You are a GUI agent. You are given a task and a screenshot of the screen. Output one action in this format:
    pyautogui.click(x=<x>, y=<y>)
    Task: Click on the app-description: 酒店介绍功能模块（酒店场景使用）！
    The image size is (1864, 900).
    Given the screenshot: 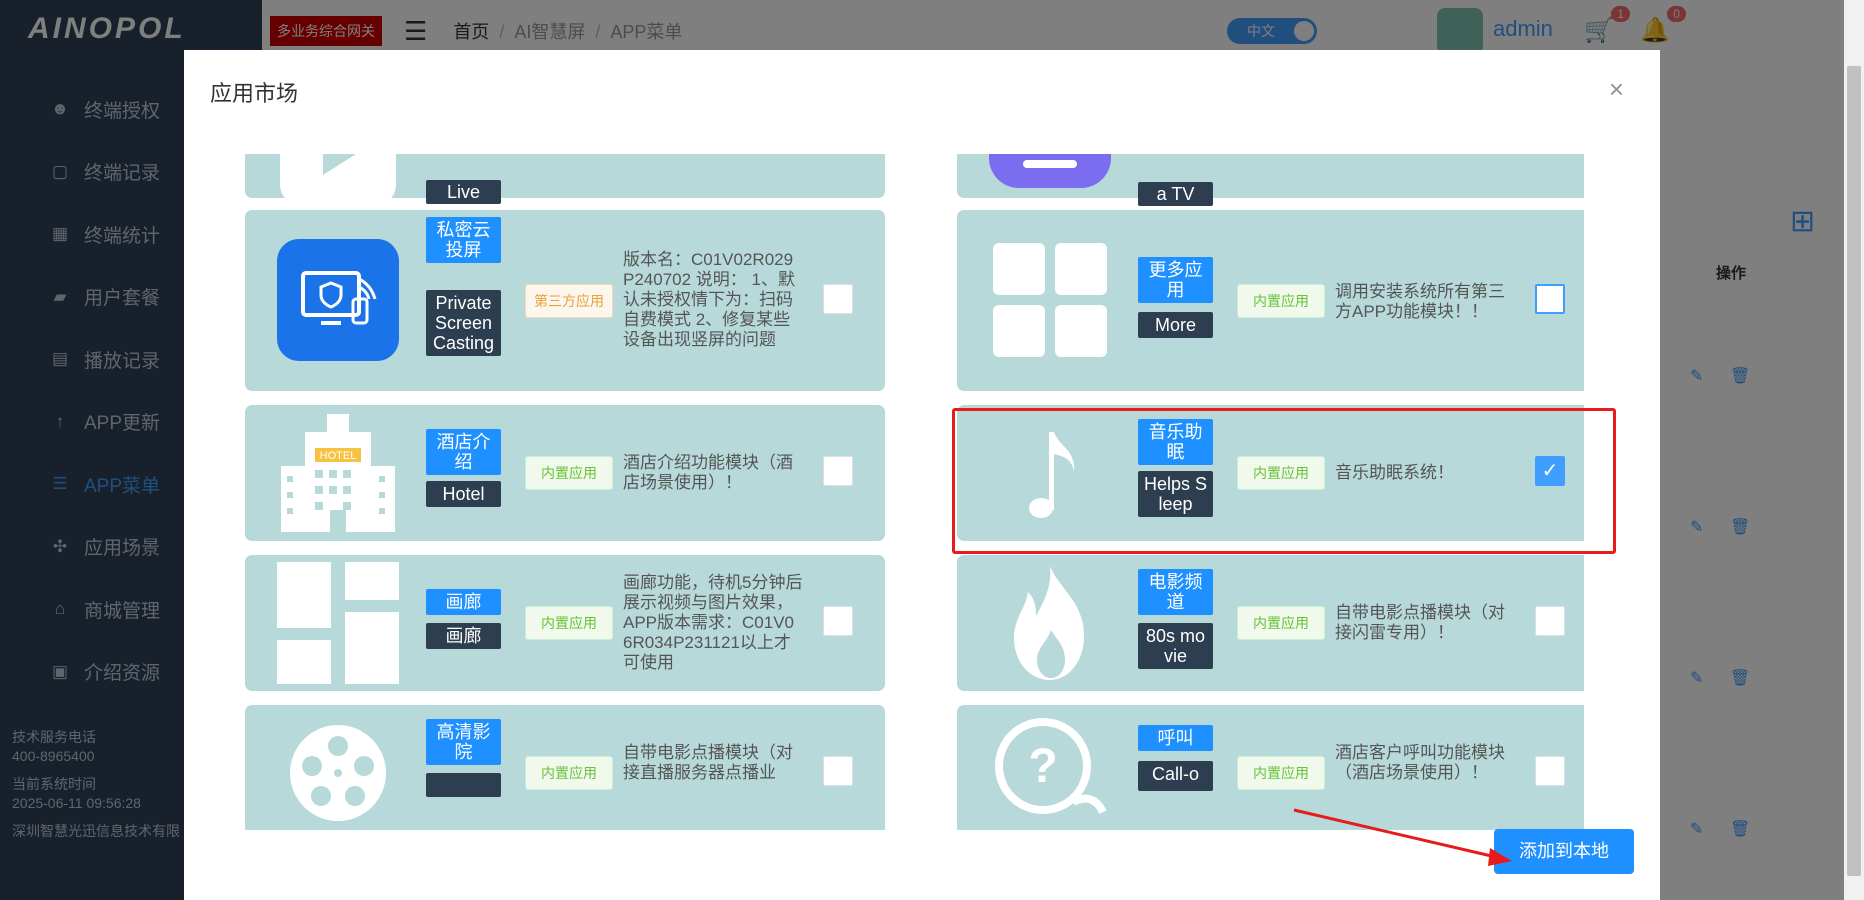 What is the action you would take?
    pyautogui.click(x=708, y=472)
    